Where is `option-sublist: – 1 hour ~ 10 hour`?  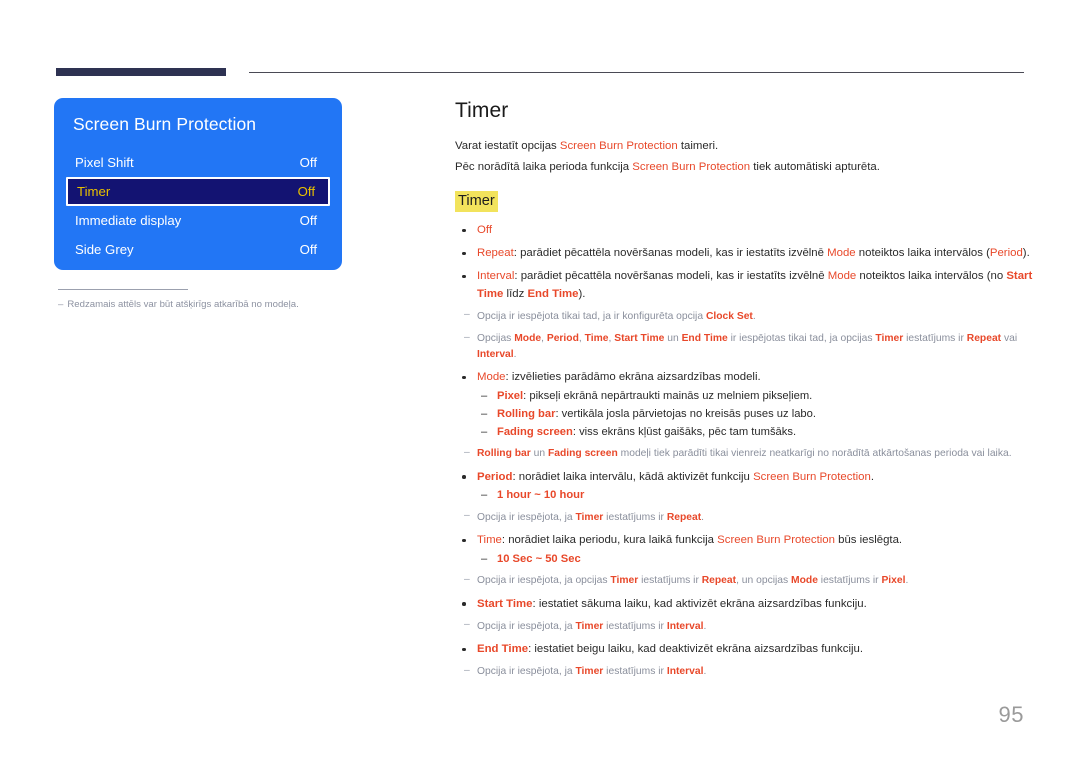
option-sublist: – 1 hour ~ 10 hour is located at coordinates (756, 495).